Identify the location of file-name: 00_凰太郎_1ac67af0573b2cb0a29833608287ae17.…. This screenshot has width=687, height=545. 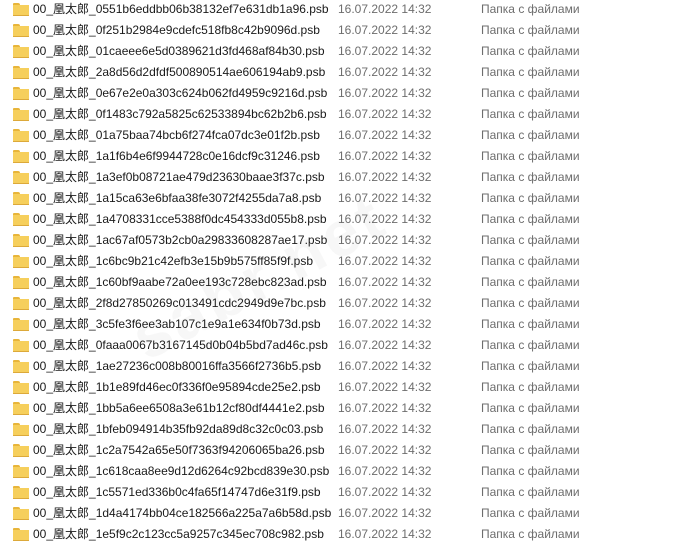
(180, 240).